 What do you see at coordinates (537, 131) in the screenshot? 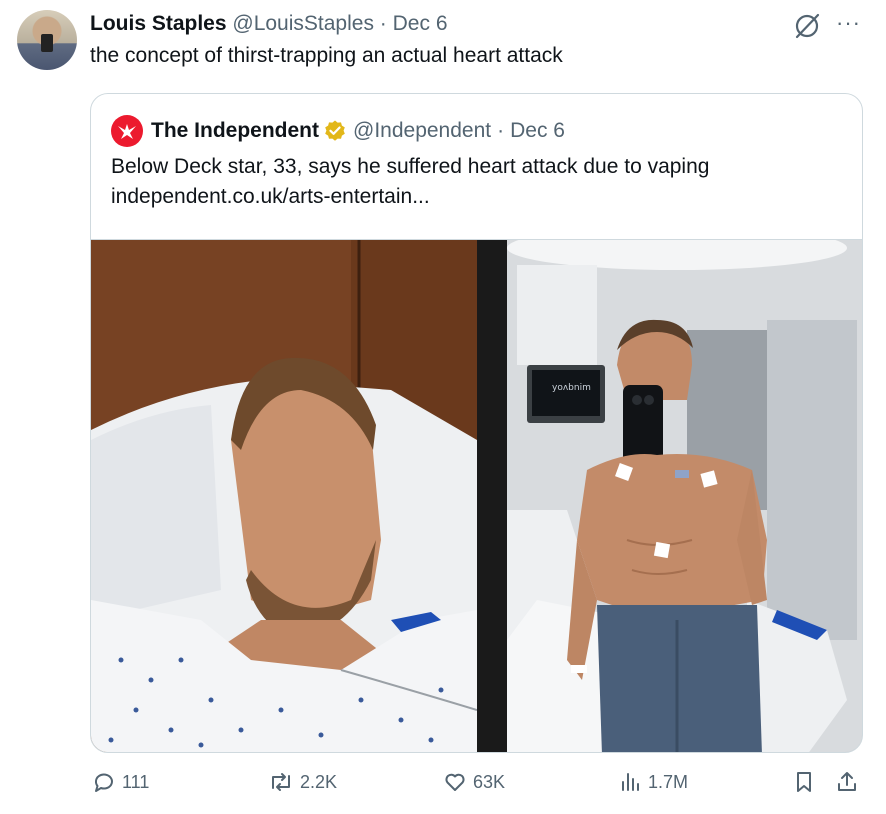
I see `quote-date: Dec 6` at bounding box center [537, 131].